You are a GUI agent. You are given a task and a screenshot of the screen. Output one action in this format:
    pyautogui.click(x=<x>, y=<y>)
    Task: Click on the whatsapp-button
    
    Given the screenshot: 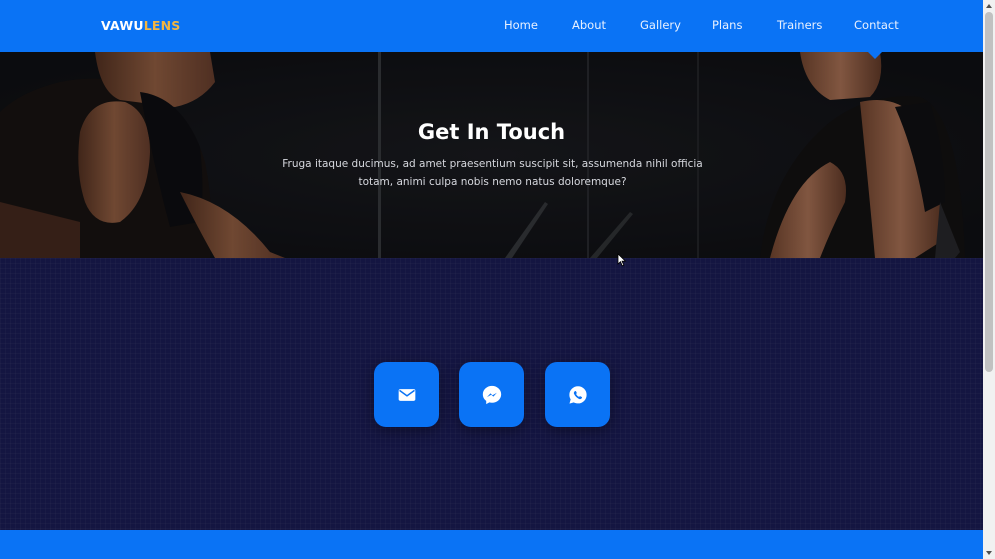 What is the action you would take?
    pyautogui.click(x=577, y=394)
    